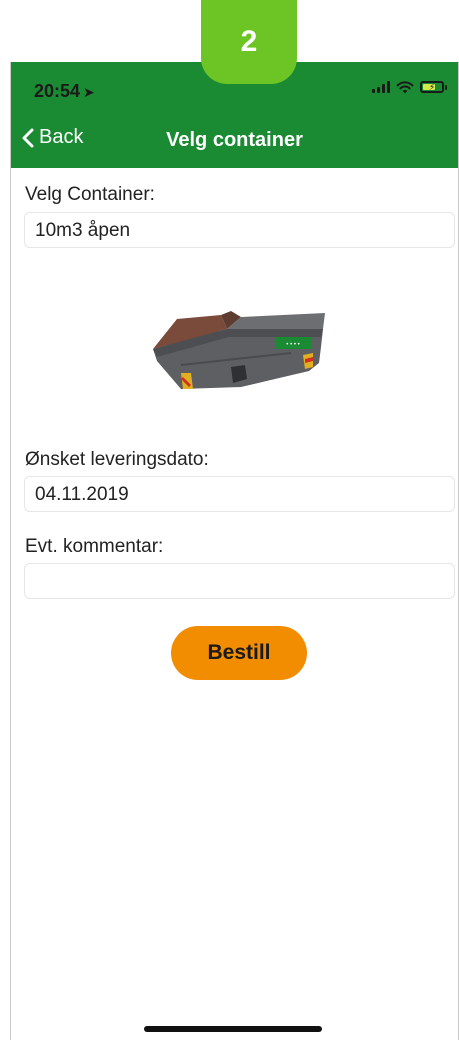  What do you see at coordinates (239, 653) in the screenshot?
I see `order-button: Bestill` at bounding box center [239, 653].